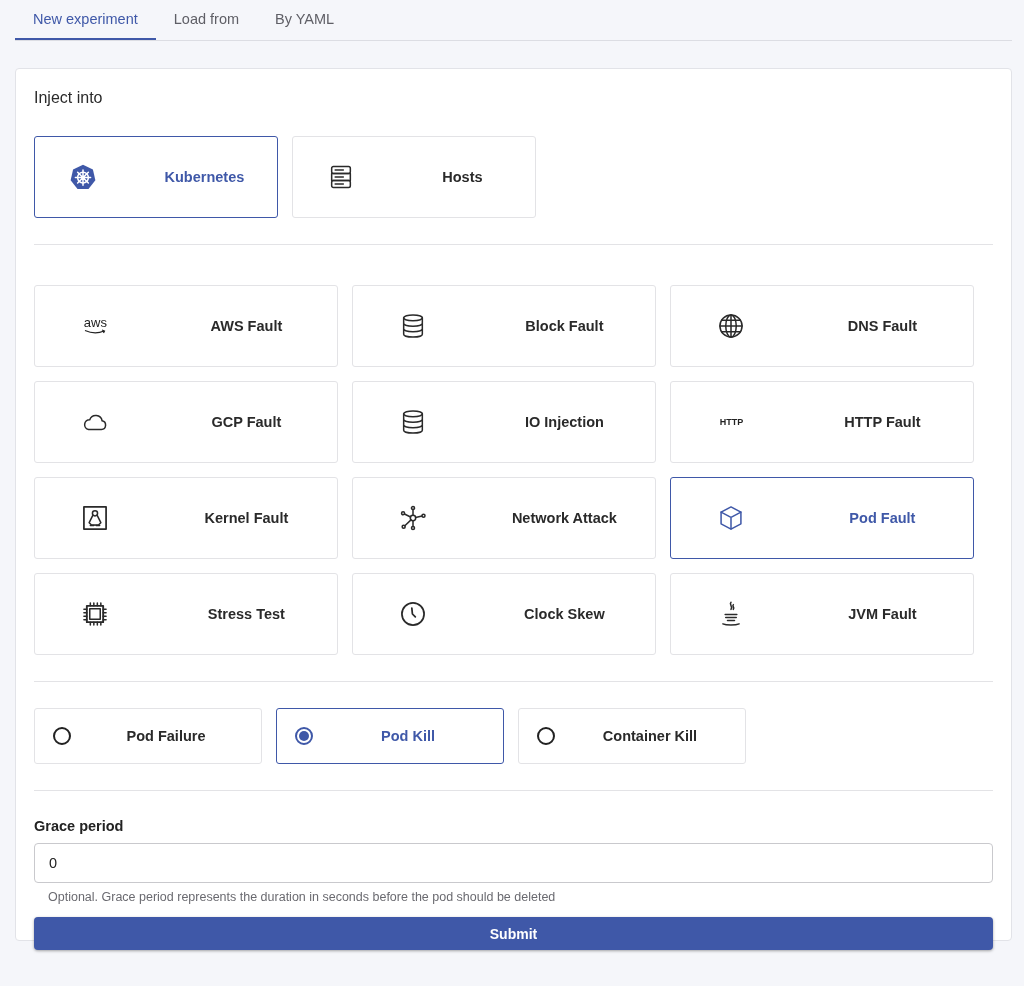 This screenshot has width=1024, height=986. Describe the element at coordinates (95, 326) in the screenshot. I see `aws-logo: aws` at that location.